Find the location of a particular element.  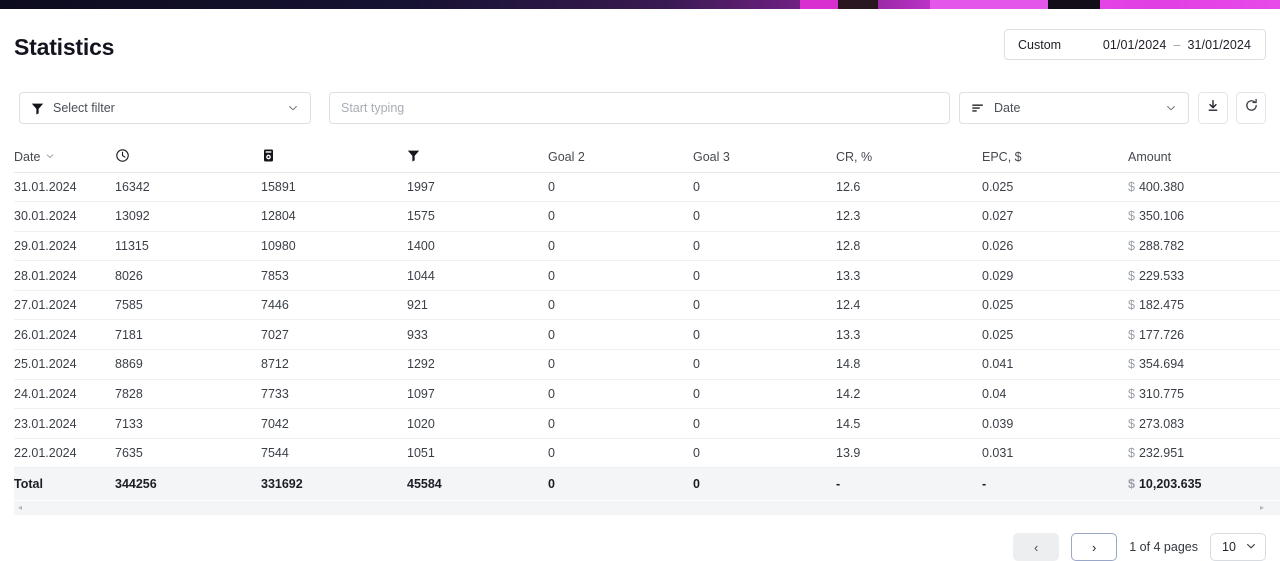

column-header-date: Date is located at coordinates (64, 157).